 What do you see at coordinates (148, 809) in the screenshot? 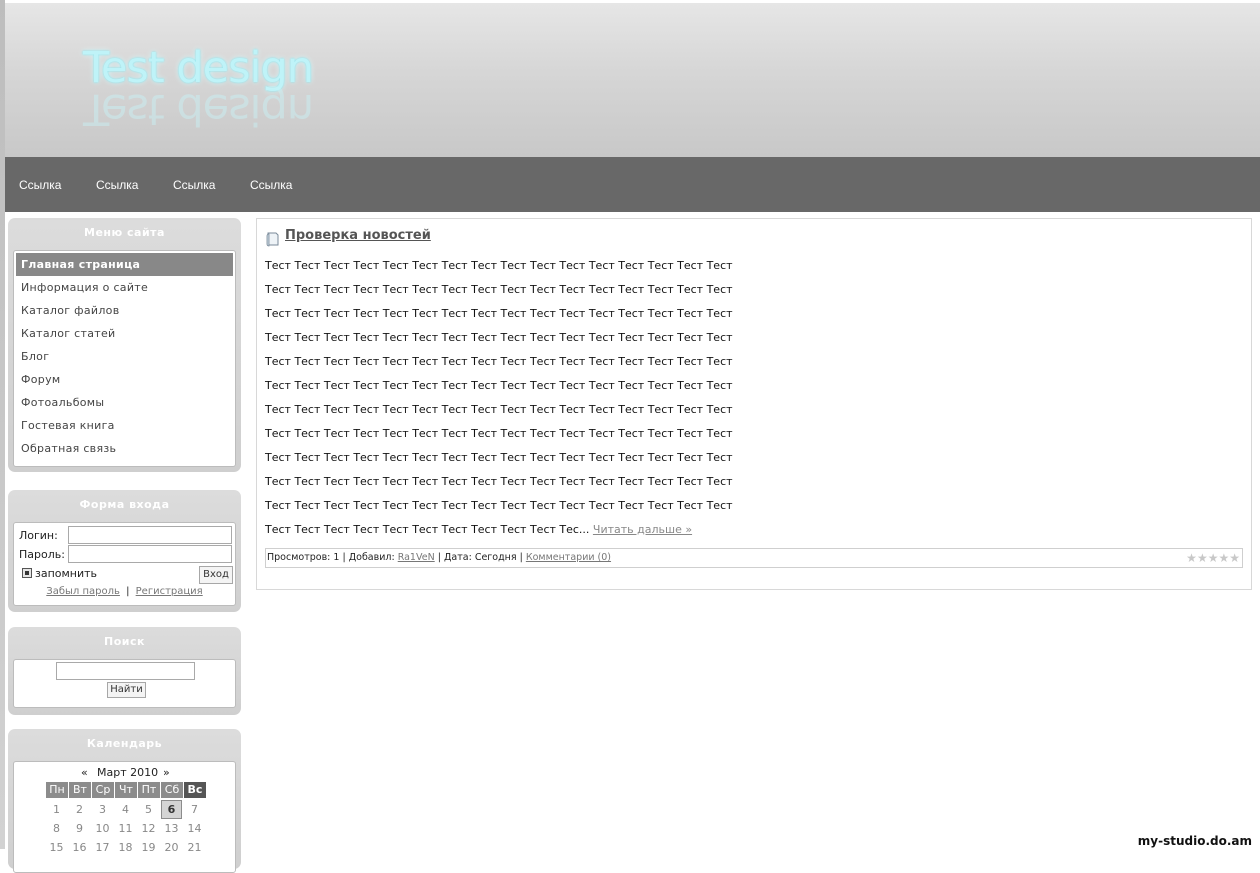
I see `calendar-day: 5` at bounding box center [148, 809].